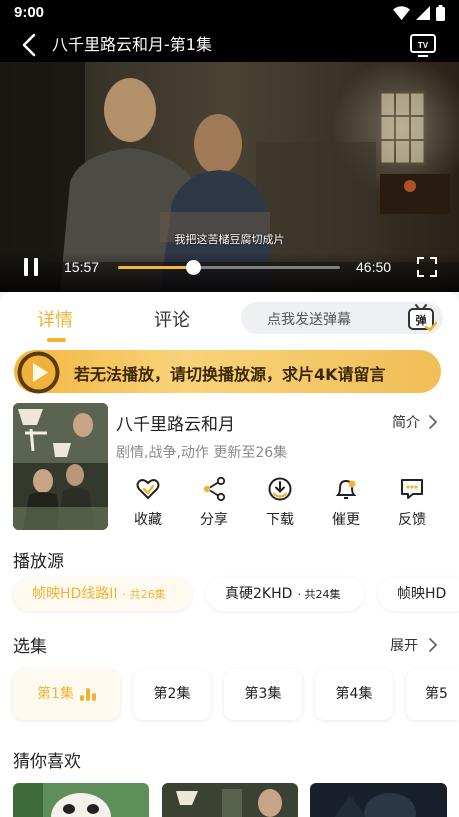 The image size is (459, 817). Describe the element at coordinates (132, 44) in the screenshot. I see `video-title: 八千里路云和月-第1集` at that location.